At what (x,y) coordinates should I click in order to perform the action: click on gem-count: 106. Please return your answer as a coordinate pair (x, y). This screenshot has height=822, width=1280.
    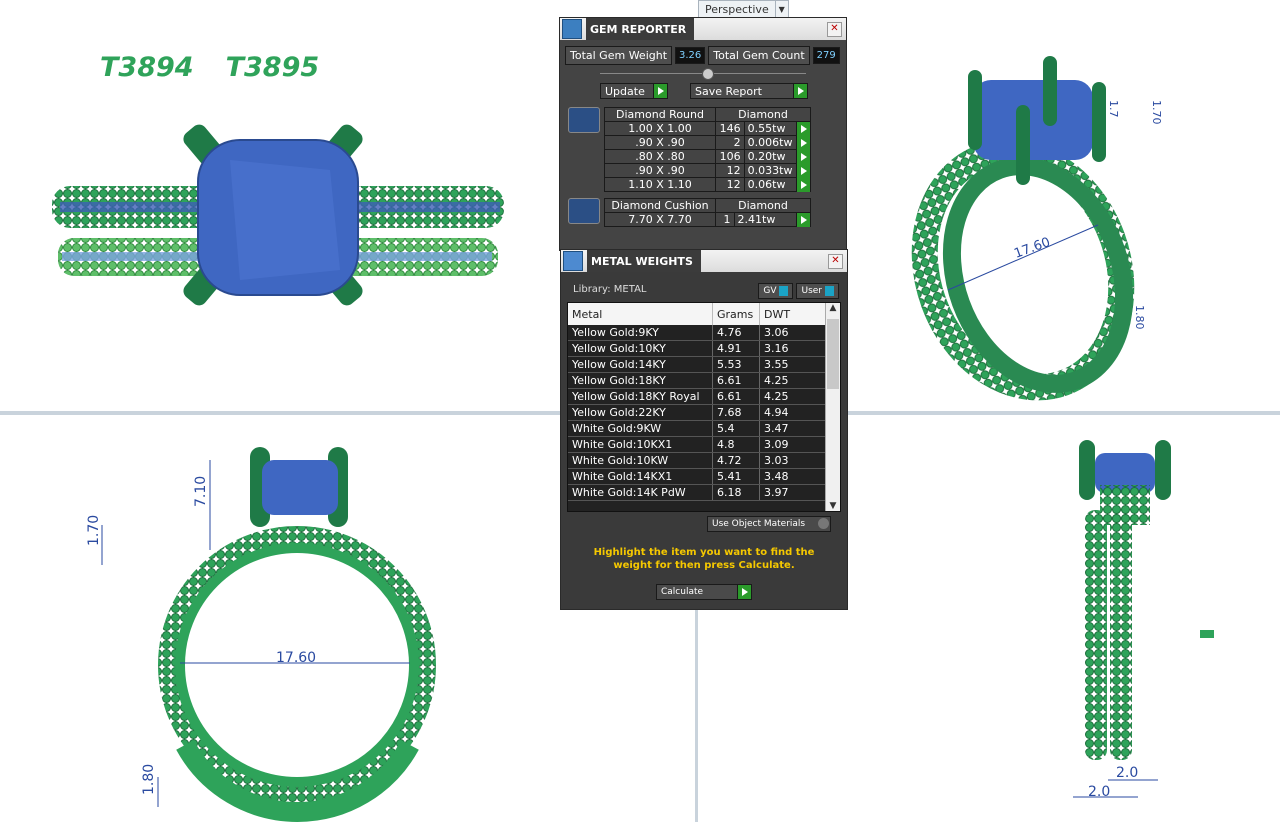
    Looking at the image, I should click on (730, 156).